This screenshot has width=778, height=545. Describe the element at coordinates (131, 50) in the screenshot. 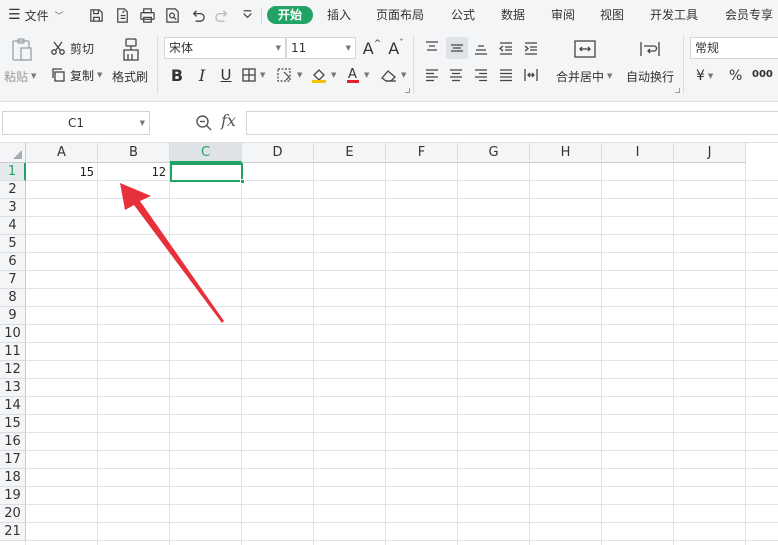

I see `format-painter-icon` at that location.